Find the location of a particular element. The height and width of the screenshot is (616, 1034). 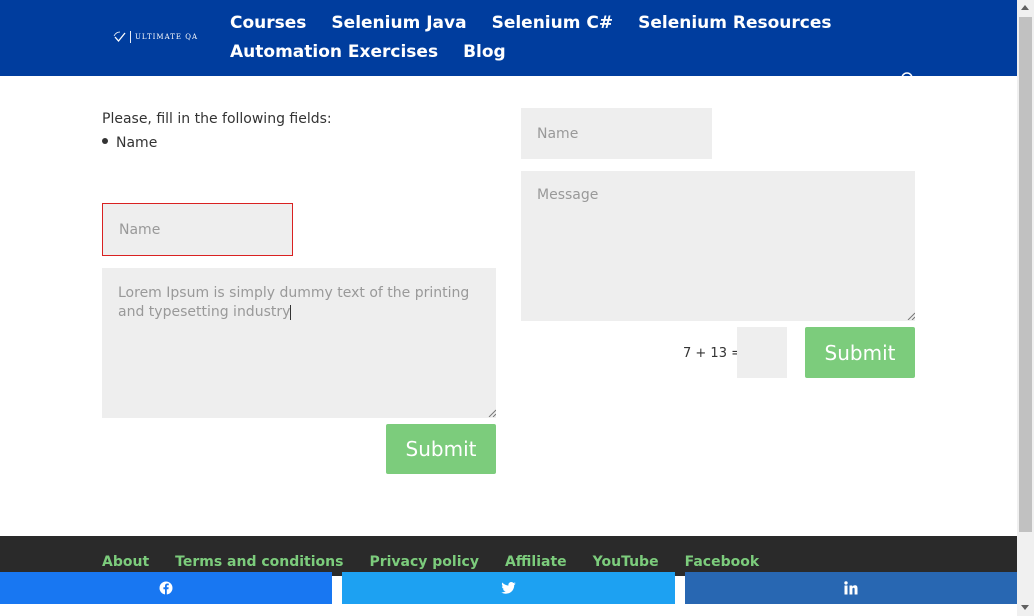

footer-link-youtube: YouTube is located at coordinates (626, 562).